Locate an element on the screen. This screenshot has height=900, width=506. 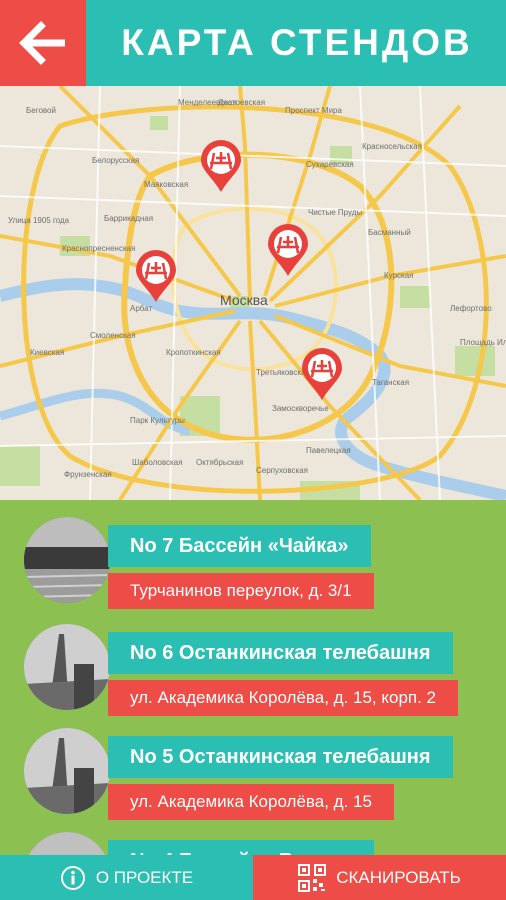
about-label: О ПРОЕКТЕ is located at coordinates (144, 877).